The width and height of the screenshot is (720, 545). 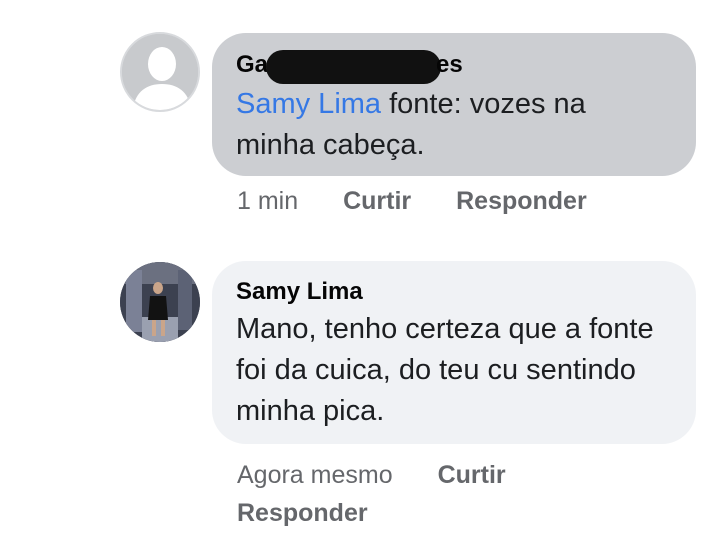 I want to click on comment-timestamp: 1 min, so click(x=267, y=201).